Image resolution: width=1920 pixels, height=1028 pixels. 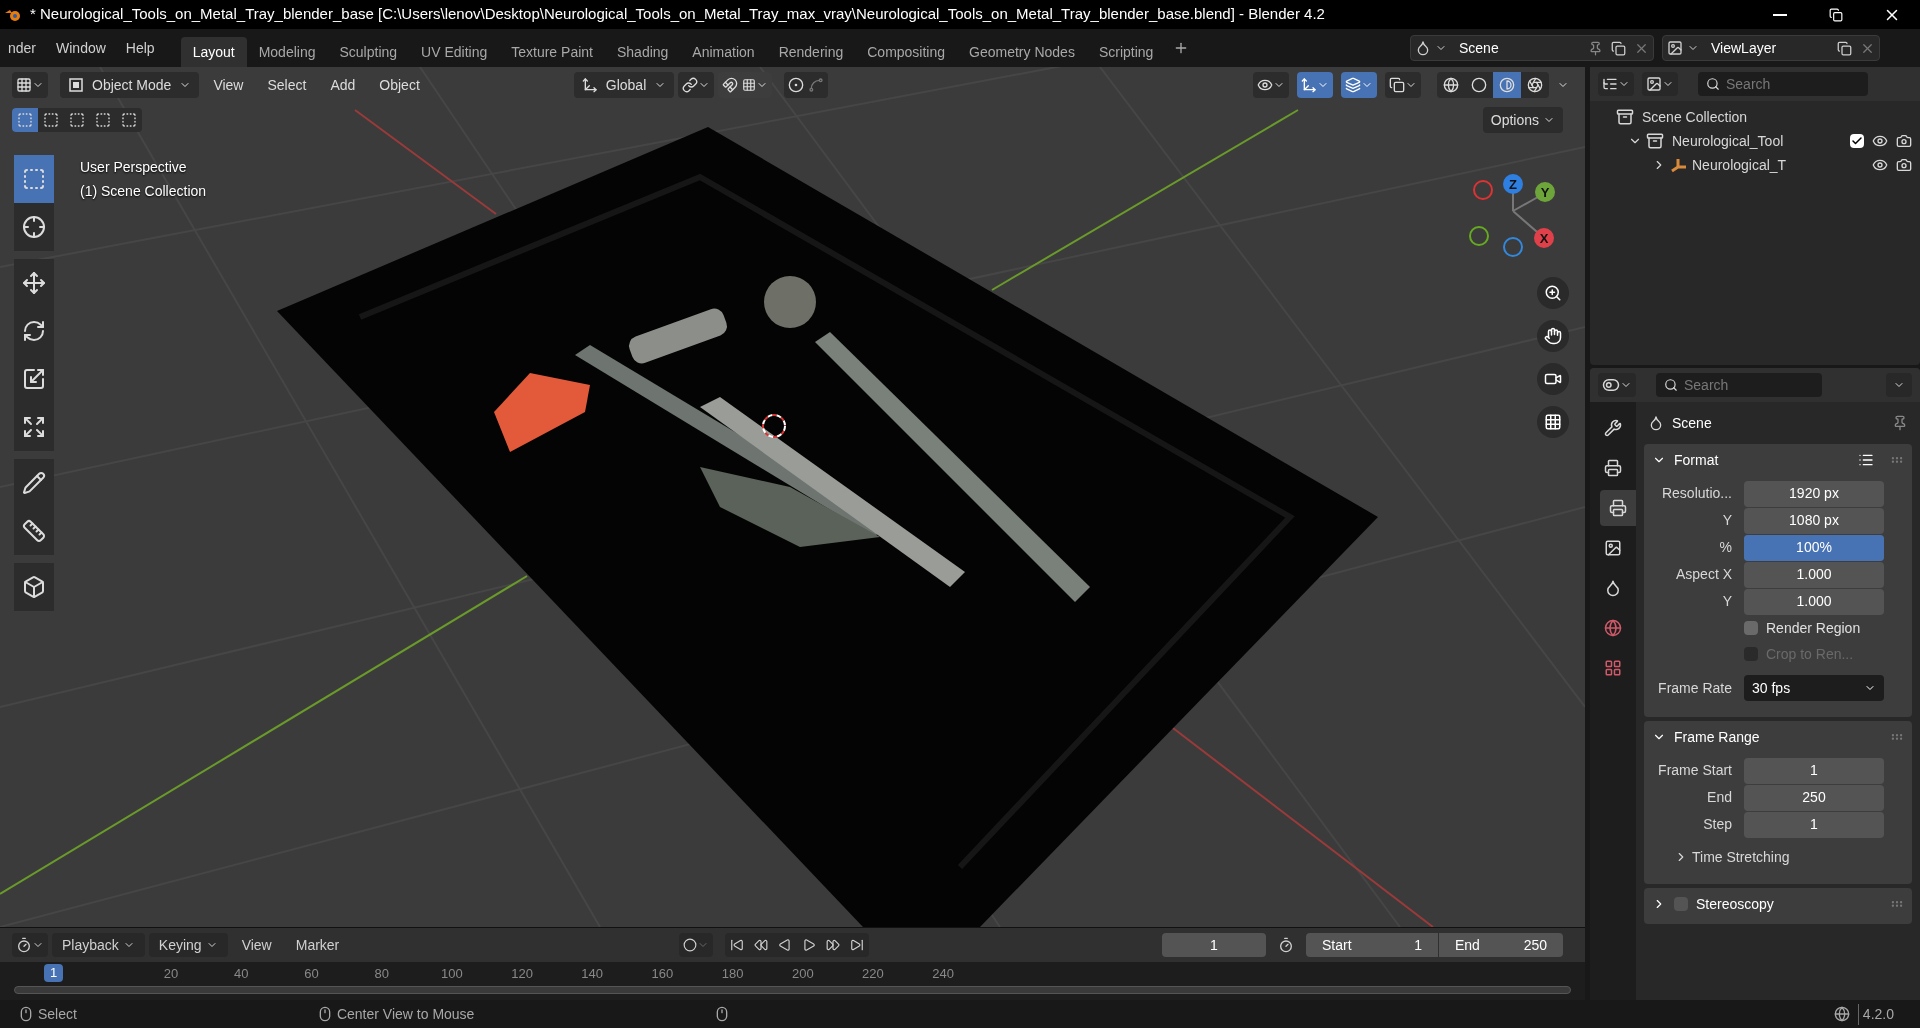 What do you see at coordinates (1616, 84) in the screenshot?
I see `display-mode-button` at bounding box center [1616, 84].